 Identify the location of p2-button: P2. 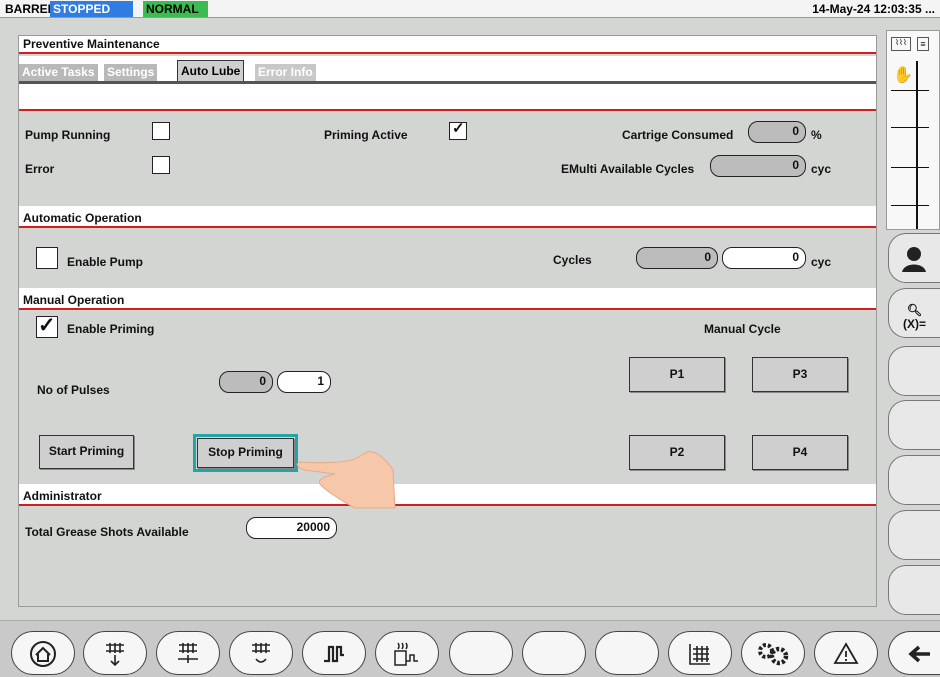
(677, 452).